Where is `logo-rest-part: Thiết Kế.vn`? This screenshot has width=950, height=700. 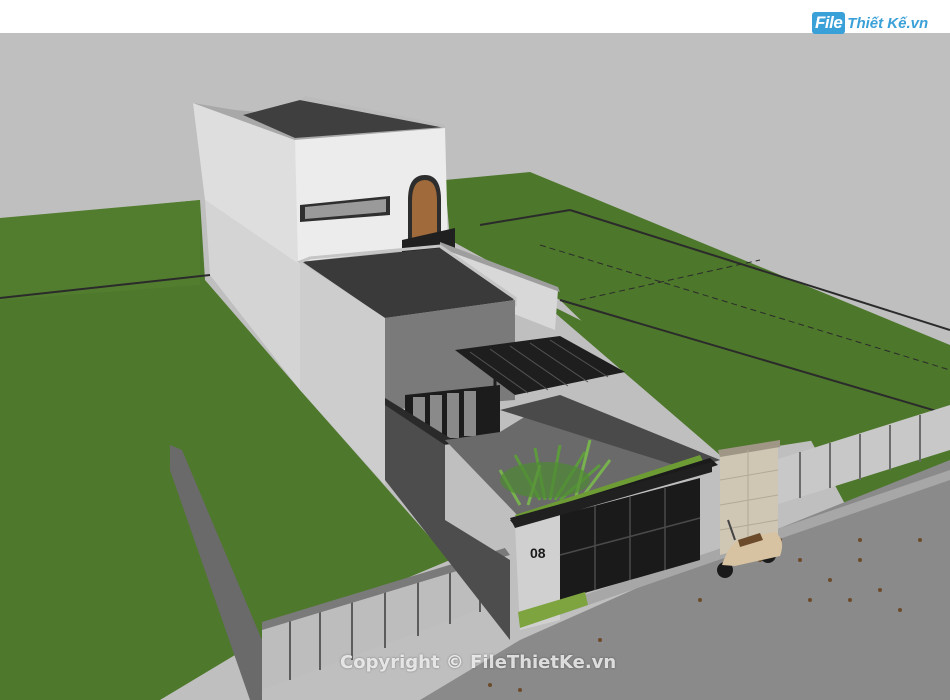
logo-rest-part: Thiết Kế.vn is located at coordinates (888, 23).